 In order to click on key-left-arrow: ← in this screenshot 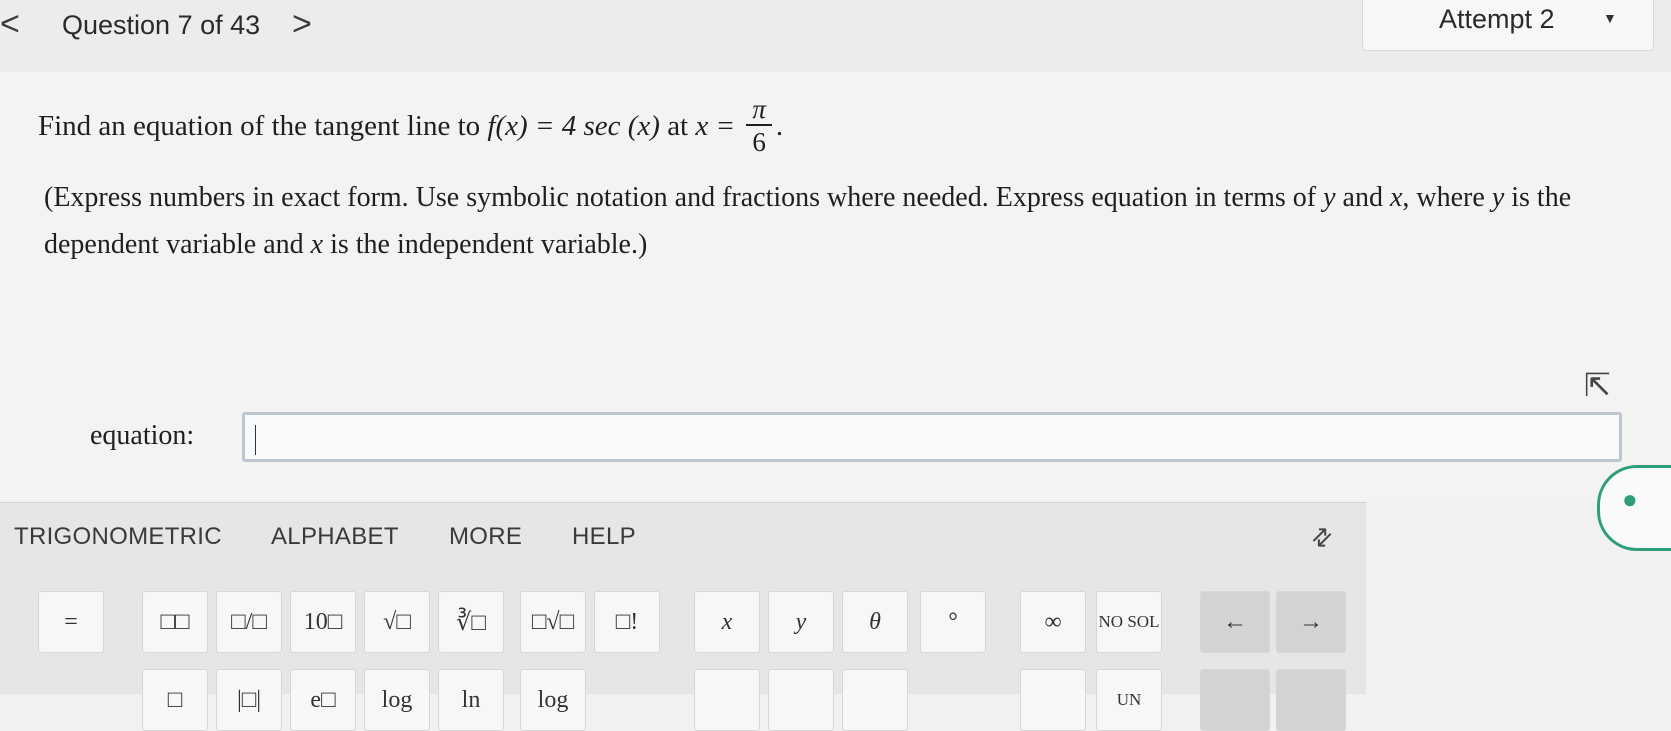, I will do `click(1235, 622)`.